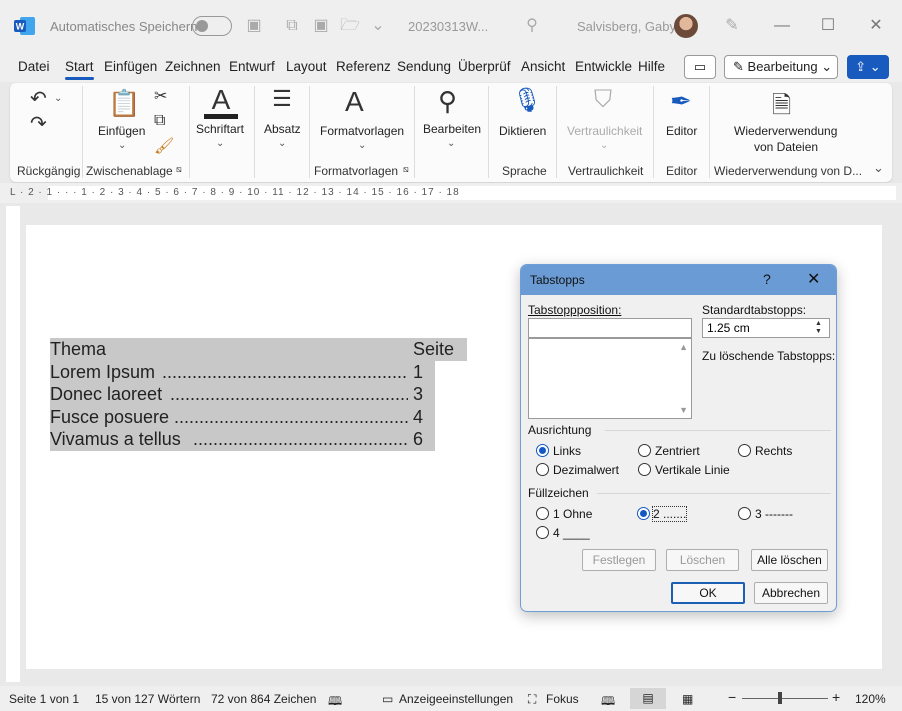 This screenshot has height=711, width=902. I want to click on search-icon: ⚲, so click(532, 26).